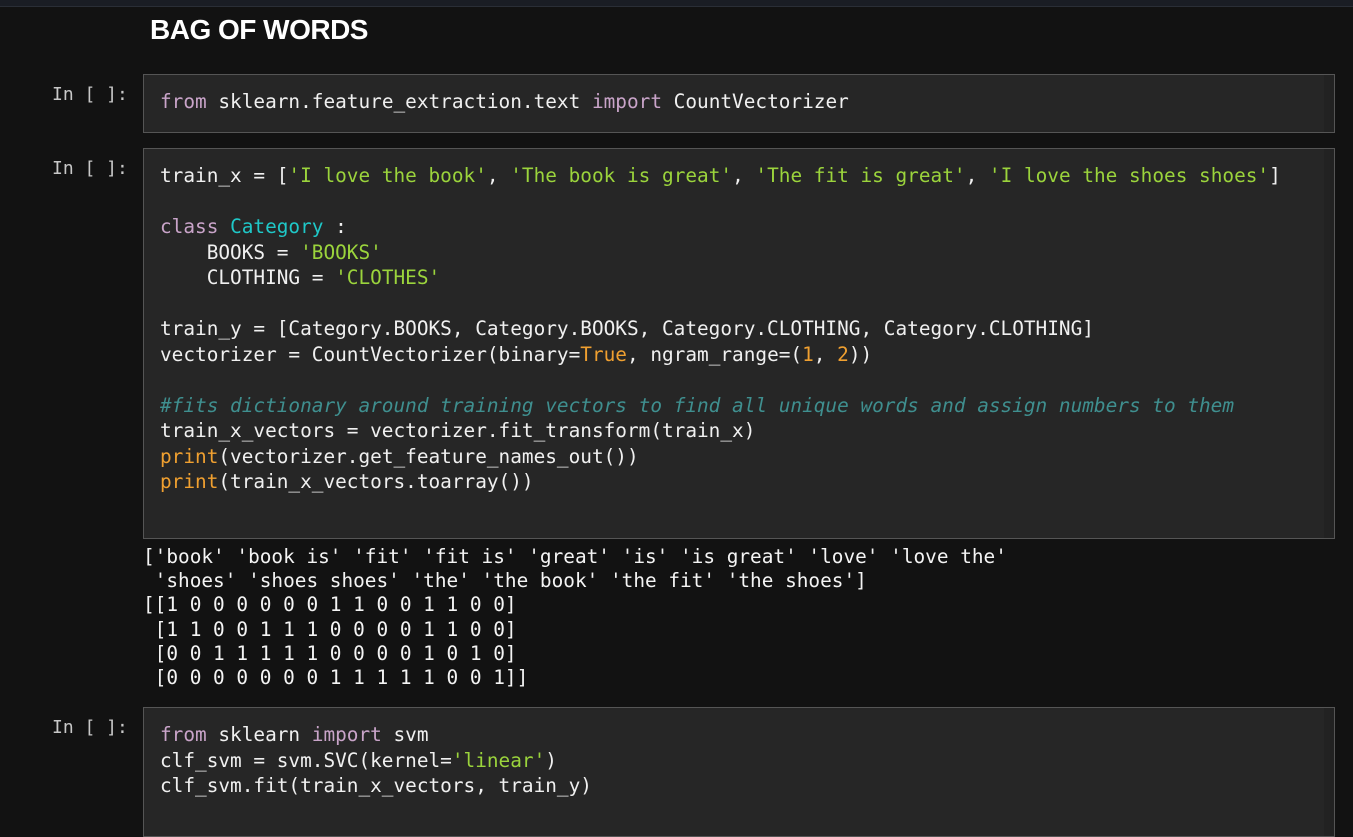 This screenshot has width=1353, height=837. What do you see at coordinates (621, 175) in the screenshot?
I see `code-token: 'The book is great'` at bounding box center [621, 175].